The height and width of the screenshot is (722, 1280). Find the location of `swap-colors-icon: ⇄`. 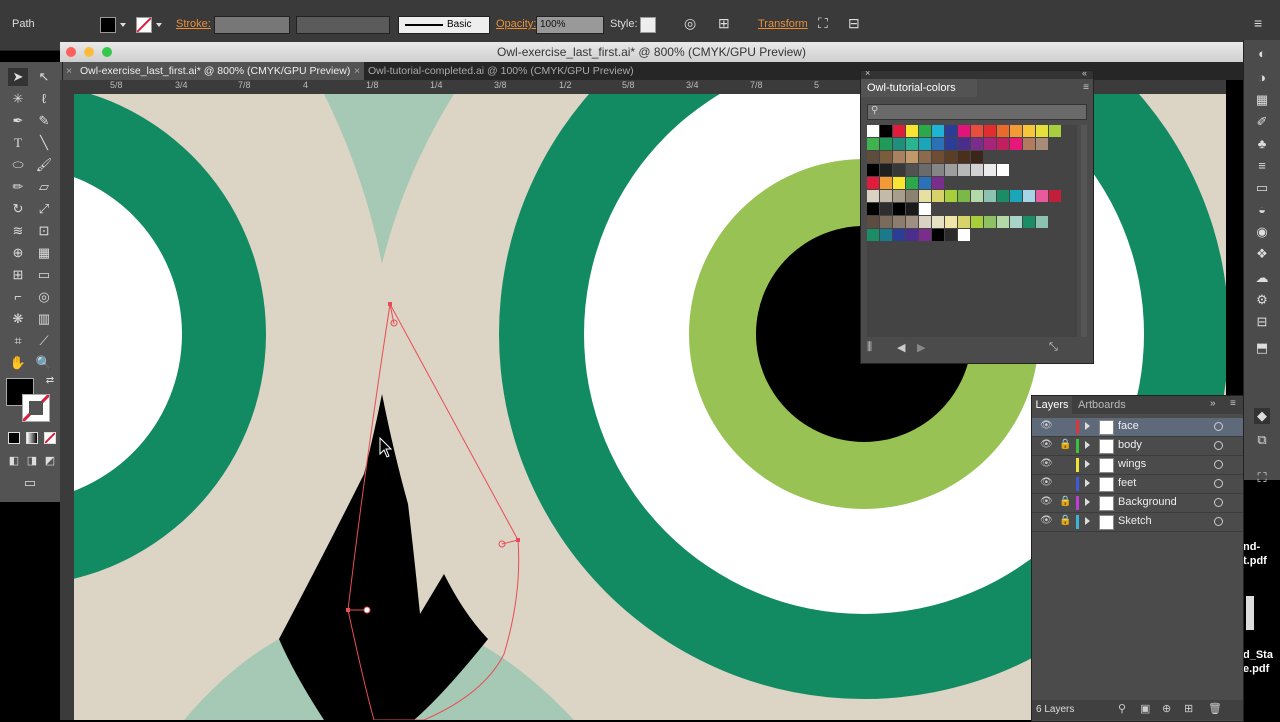

swap-colors-icon: ⇄ is located at coordinates (50, 381).